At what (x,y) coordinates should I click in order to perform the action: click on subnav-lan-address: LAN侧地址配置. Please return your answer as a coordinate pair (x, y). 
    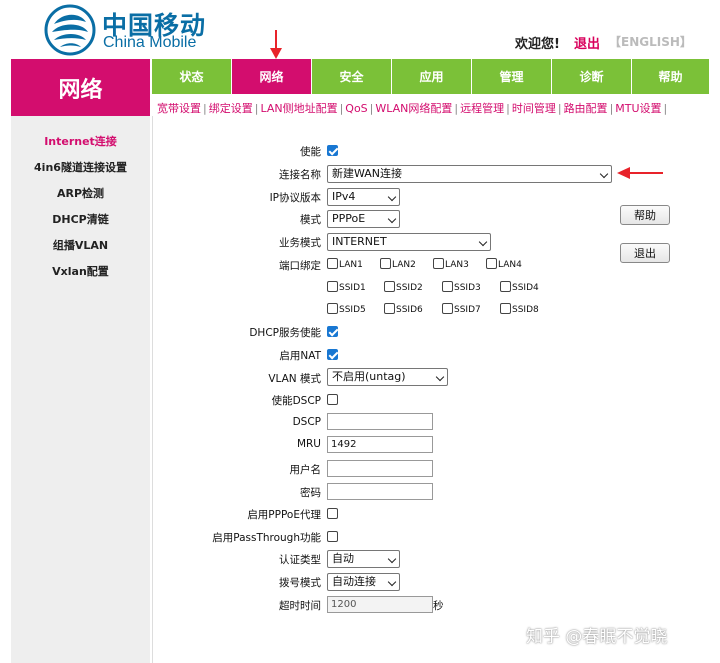
    Looking at the image, I should click on (298, 108).